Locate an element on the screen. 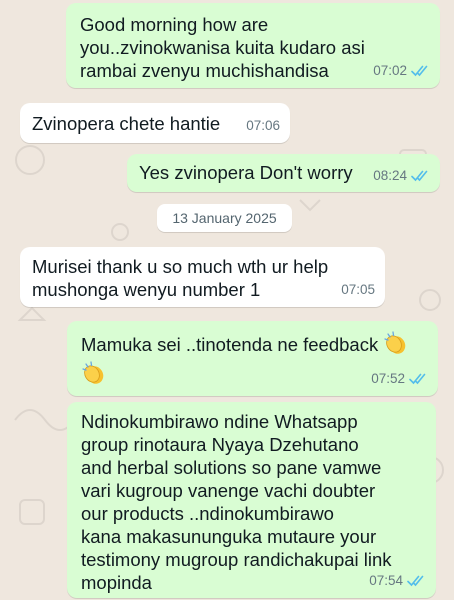 The image size is (454, 600). message-text-row: Mamuka sei ..tinotenda ne feedback is located at coordinates (253, 343).